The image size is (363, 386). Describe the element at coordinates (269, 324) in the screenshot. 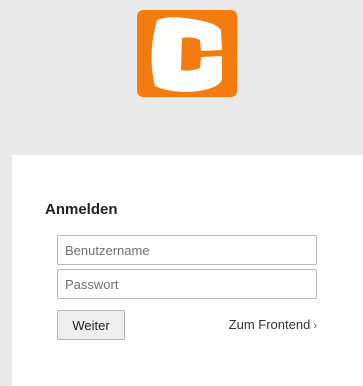

I see `frontend-link-label: Zum Frontend` at that location.